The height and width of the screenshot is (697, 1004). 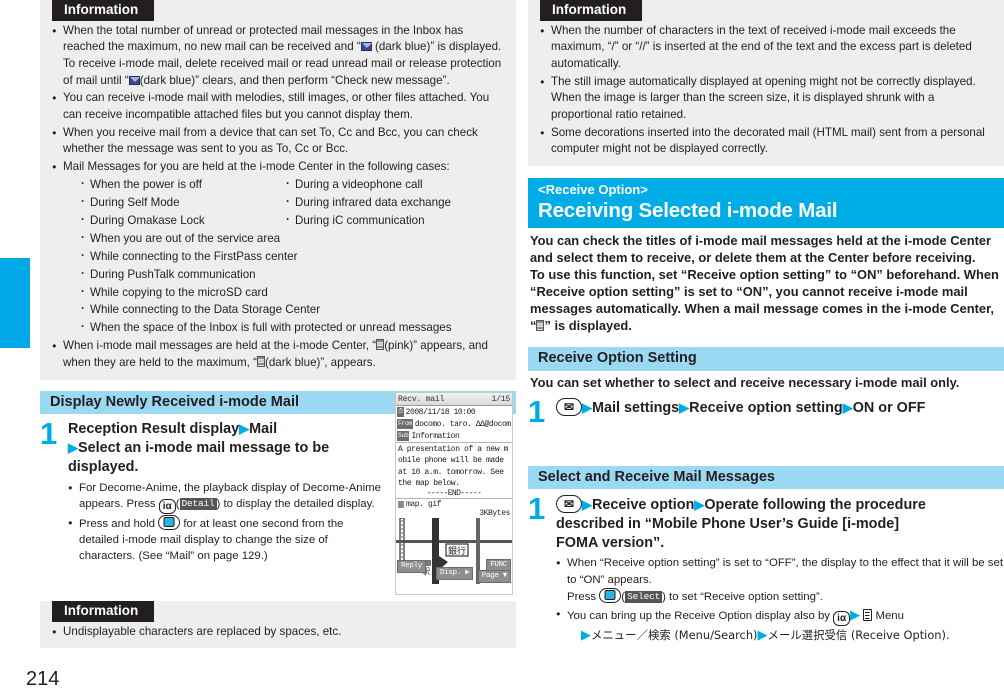 I want to click on phone-softkeys: Reply Disp. ▶ FUNC Page ▼, so click(x=454, y=569).